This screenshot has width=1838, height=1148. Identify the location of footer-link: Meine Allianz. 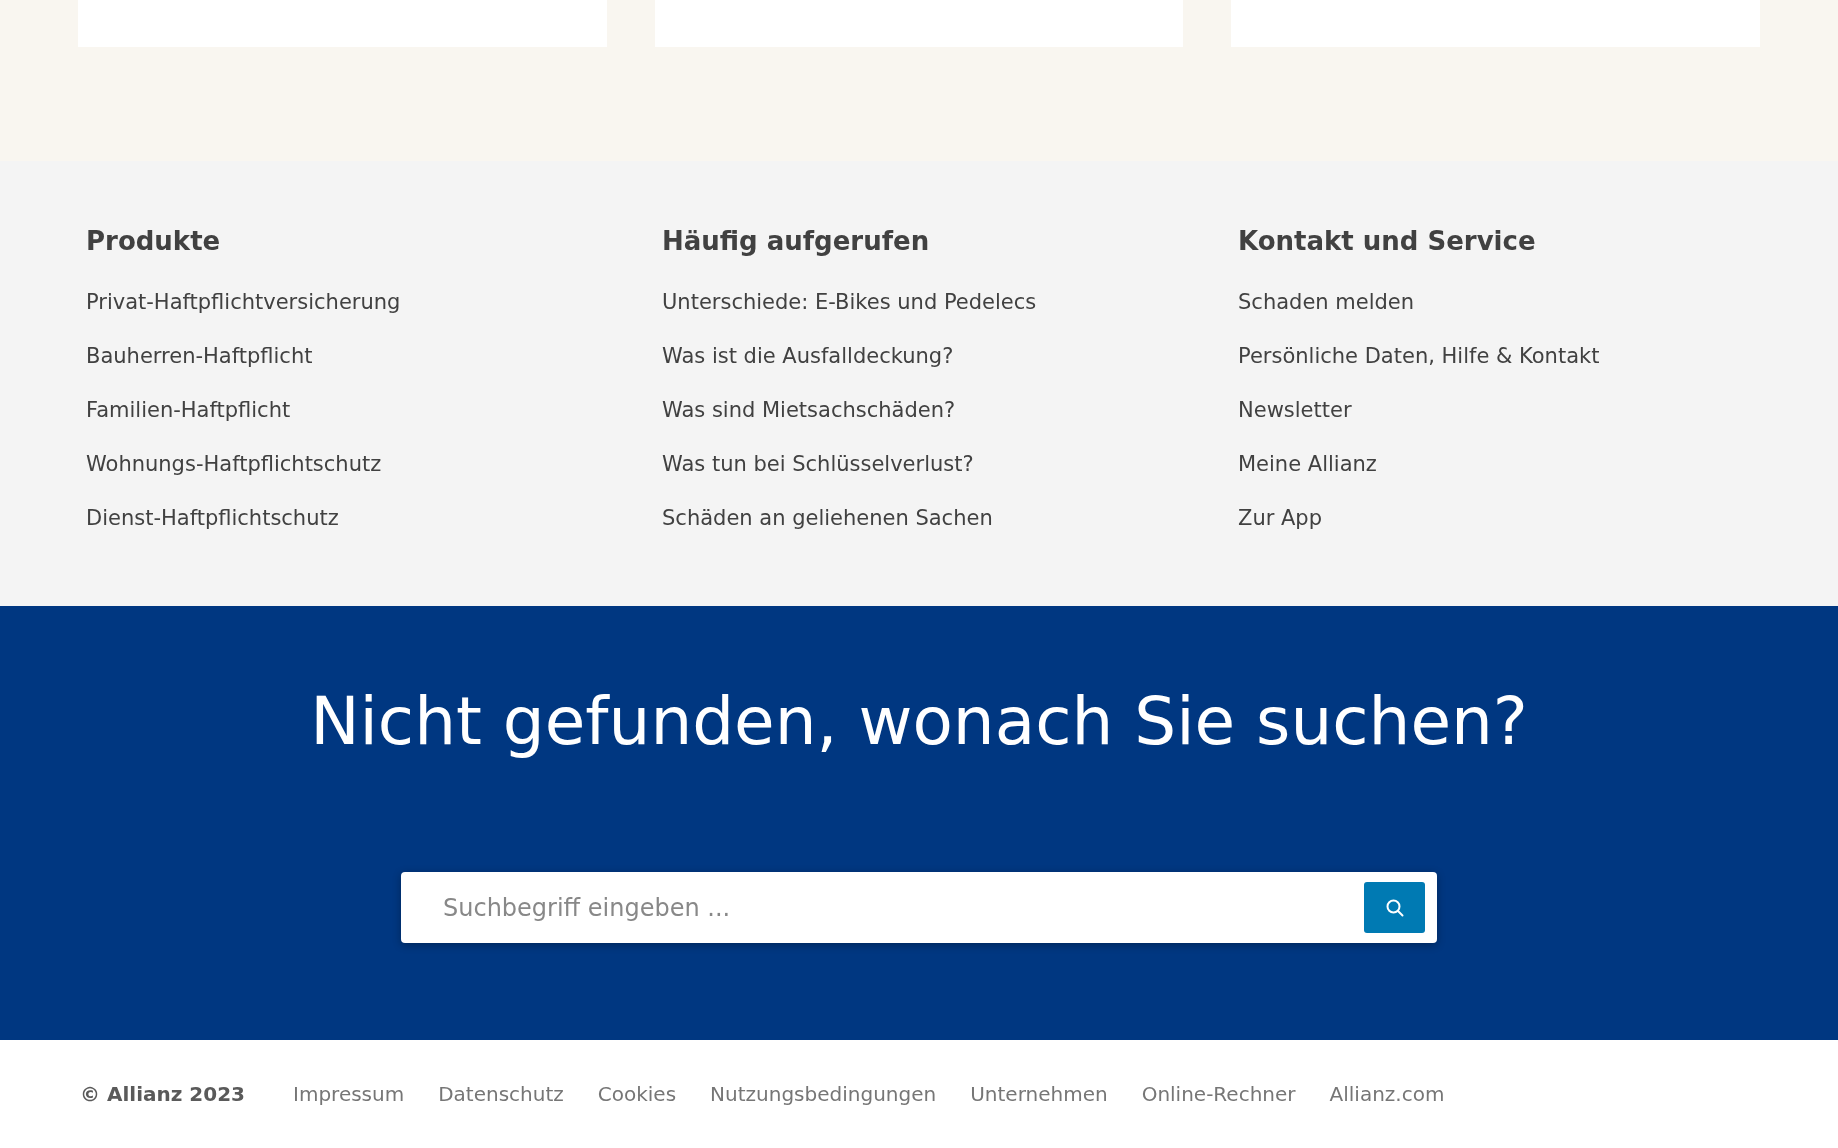
(1526, 464).